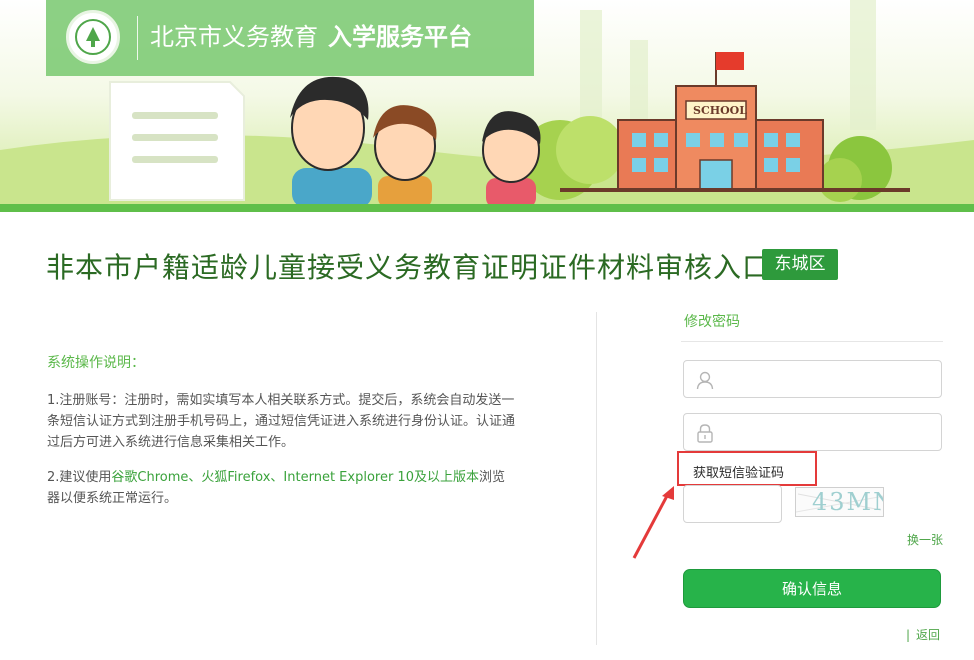 The image size is (974, 660). What do you see at coordinates (79, 477) in the screenshot?
I see `instruction-item-2-prefix: 2.建议使用` at bounding box center [79, 477].